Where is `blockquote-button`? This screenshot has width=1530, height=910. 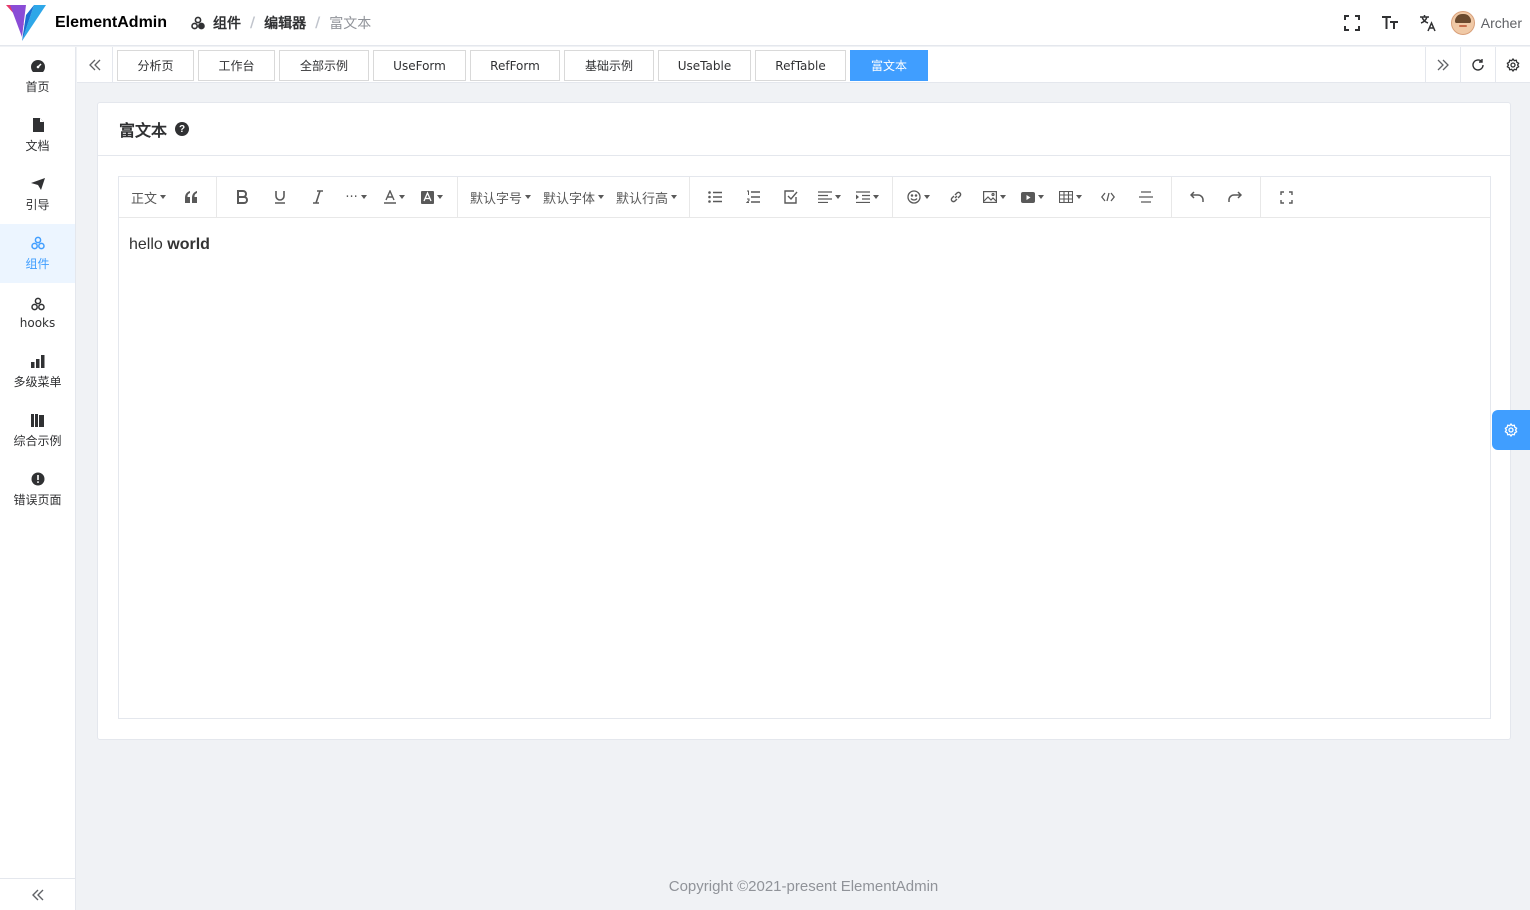 blockquote-button is located at coordinates (191, 197).